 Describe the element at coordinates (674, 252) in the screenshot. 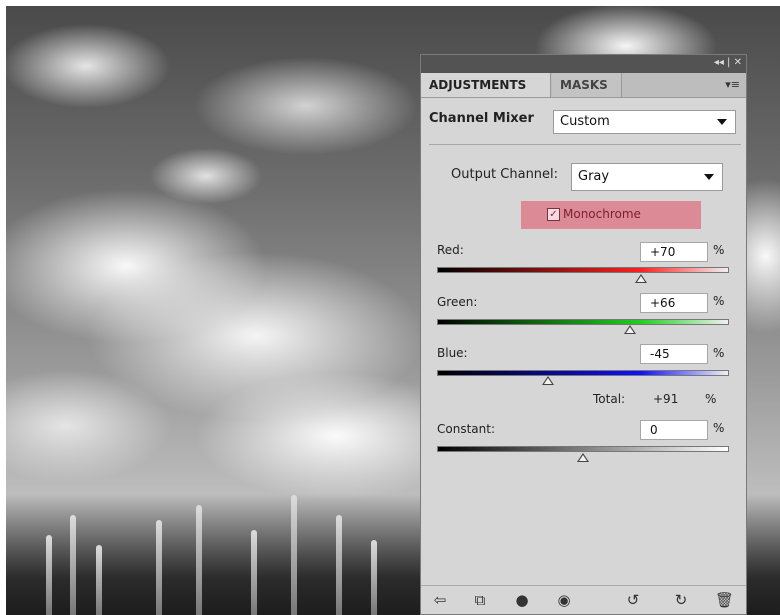

I see `red-value-field: +70` at that location.